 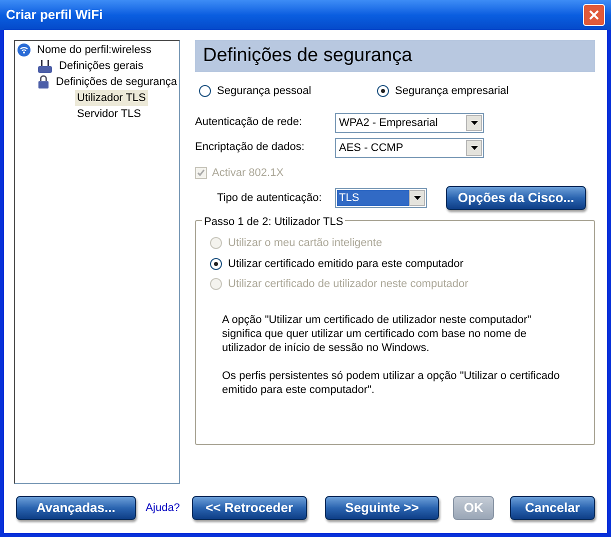 What do you see at coordinates (248, 173) in the screenshot?
I see `checkbox-label: Activar 802.1X` at bounding box center [248, 173].